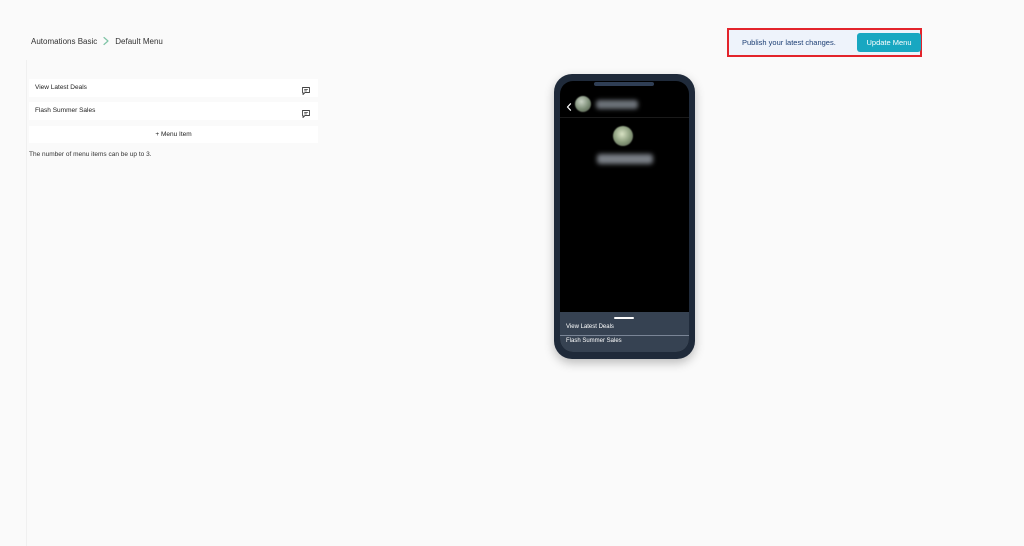 The width and height of the screenshot is (1024, 546). I want to click on menu-item-label: View Latest Deals, so click(61, 87).